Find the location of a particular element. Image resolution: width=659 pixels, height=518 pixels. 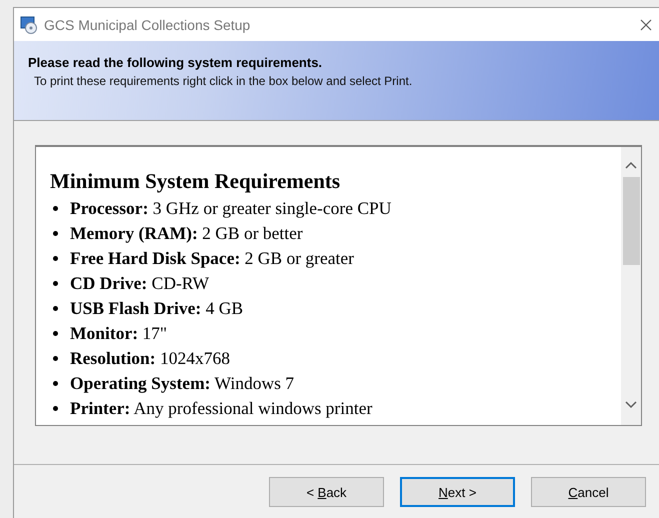

scroll-down-icon is located at coordinates (631, 405).